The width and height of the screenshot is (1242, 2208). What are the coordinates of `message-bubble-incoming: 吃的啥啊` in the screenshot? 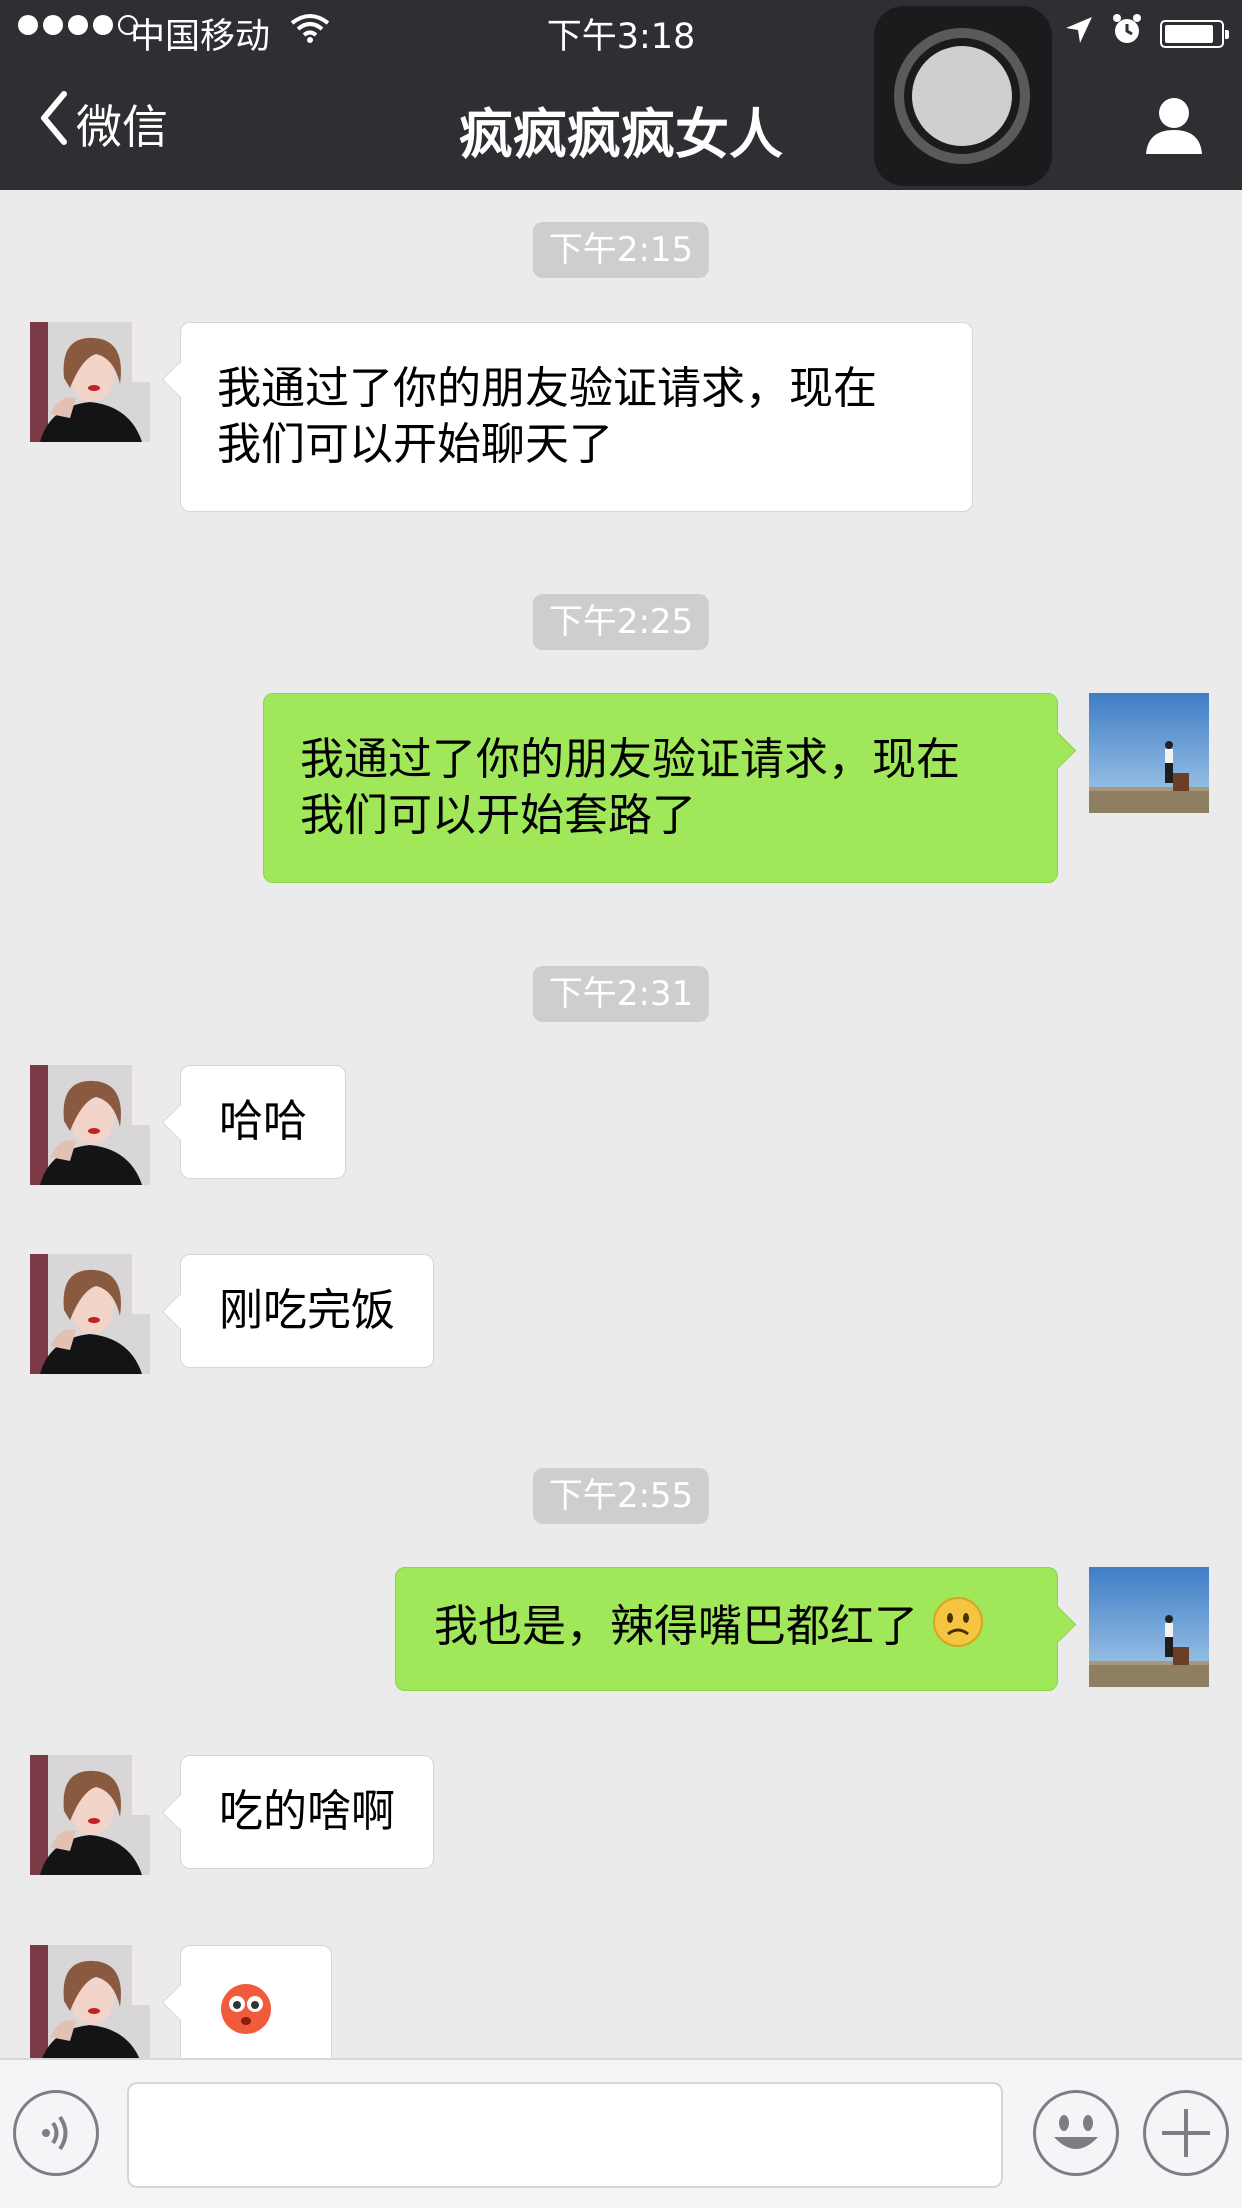 It's located at (307, 1812).